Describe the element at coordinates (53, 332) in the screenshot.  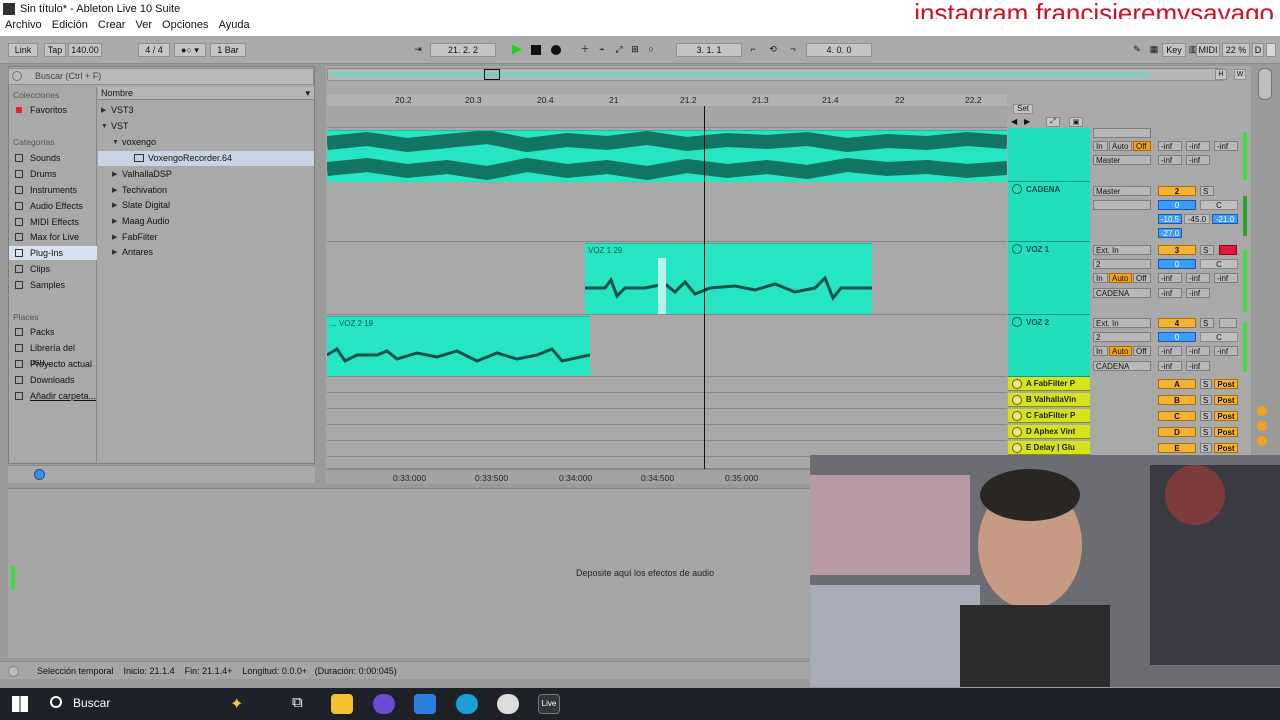
I see `sidebar-item-packs: Packs` at that location.